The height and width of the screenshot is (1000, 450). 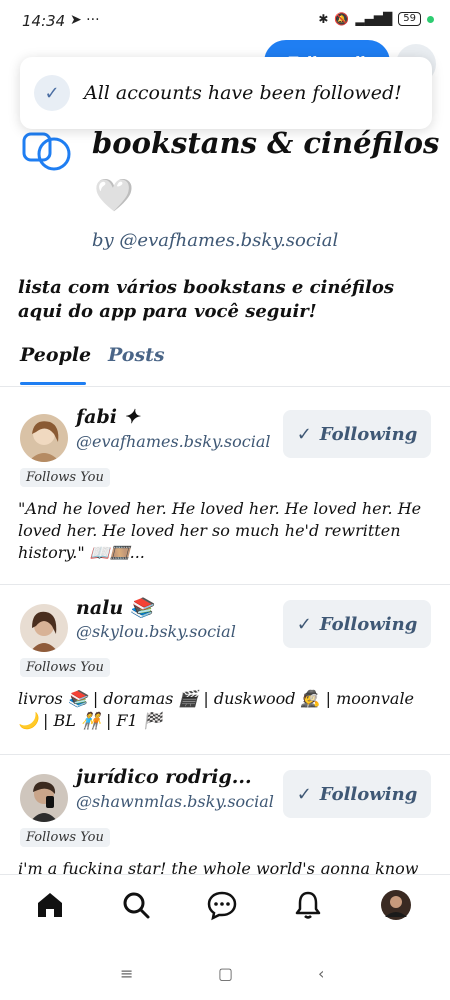 What do you see at coordinates (243, 93) in the screenshot?
I see `toast-message: All accounts have been followed!` at bounding box center [243, 93].